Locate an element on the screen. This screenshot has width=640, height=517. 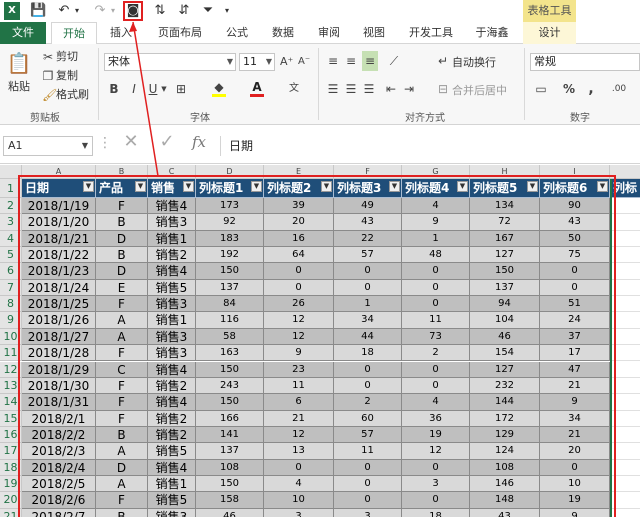
tab-custom: 于海鑫 is located at coordinates (492, 33).